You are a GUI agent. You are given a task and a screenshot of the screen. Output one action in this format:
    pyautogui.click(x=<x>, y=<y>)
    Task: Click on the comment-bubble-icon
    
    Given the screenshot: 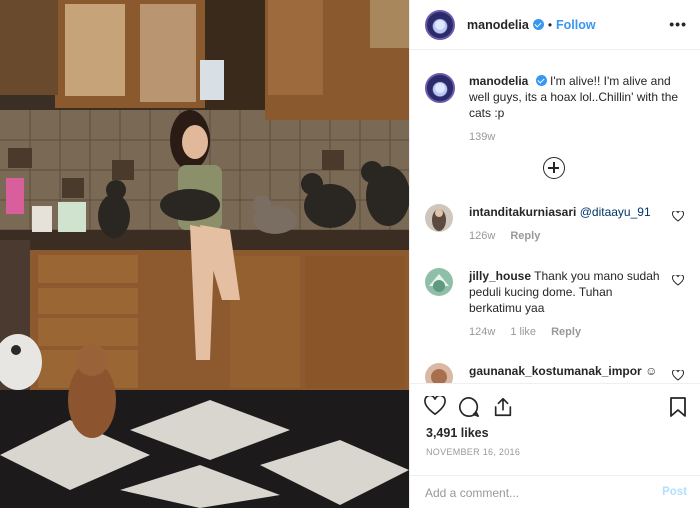 What is the action you would take?
    pyautogui.click(x=469, y=407)
    